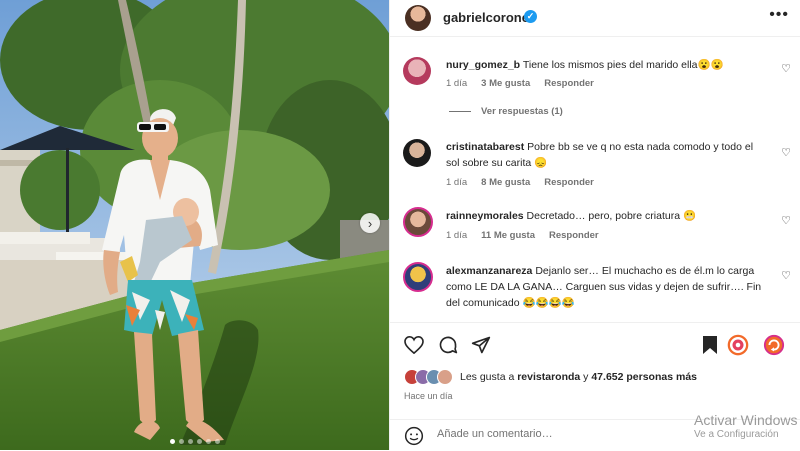 The image size is (800, 451). What do you see at coordinates (738, 345) in the screenshot?
I see `remix-badge-icon` at bounding box center [738, 345].